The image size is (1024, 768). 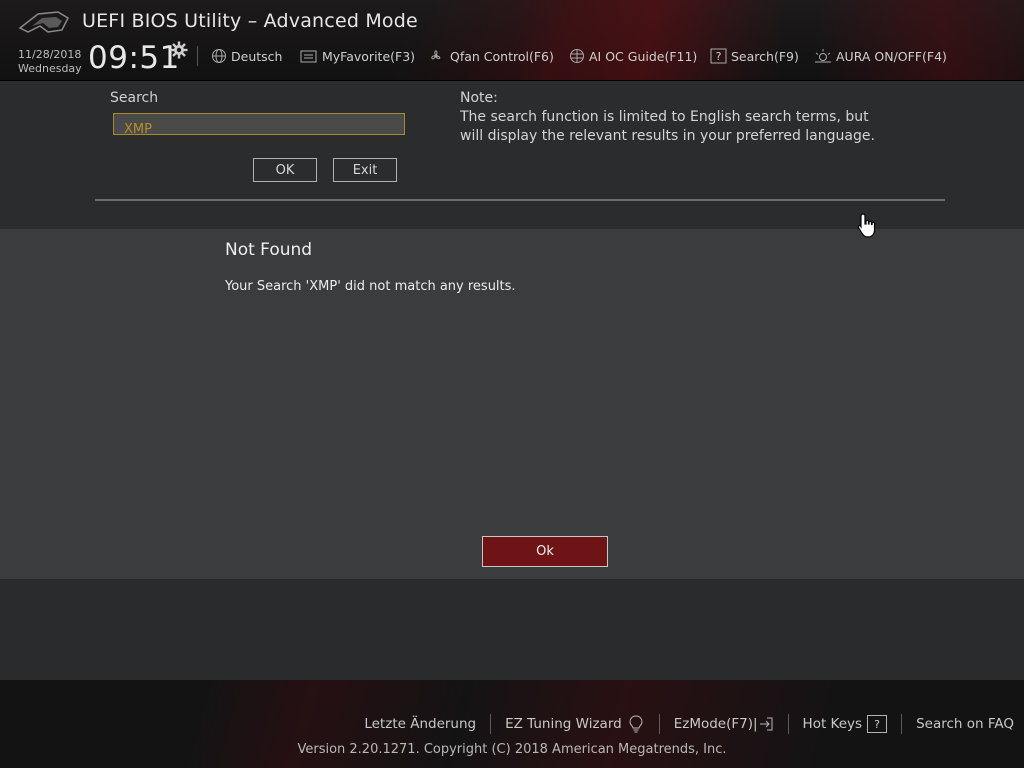 I want to click on menu-separator, so click(x=197, y=56).